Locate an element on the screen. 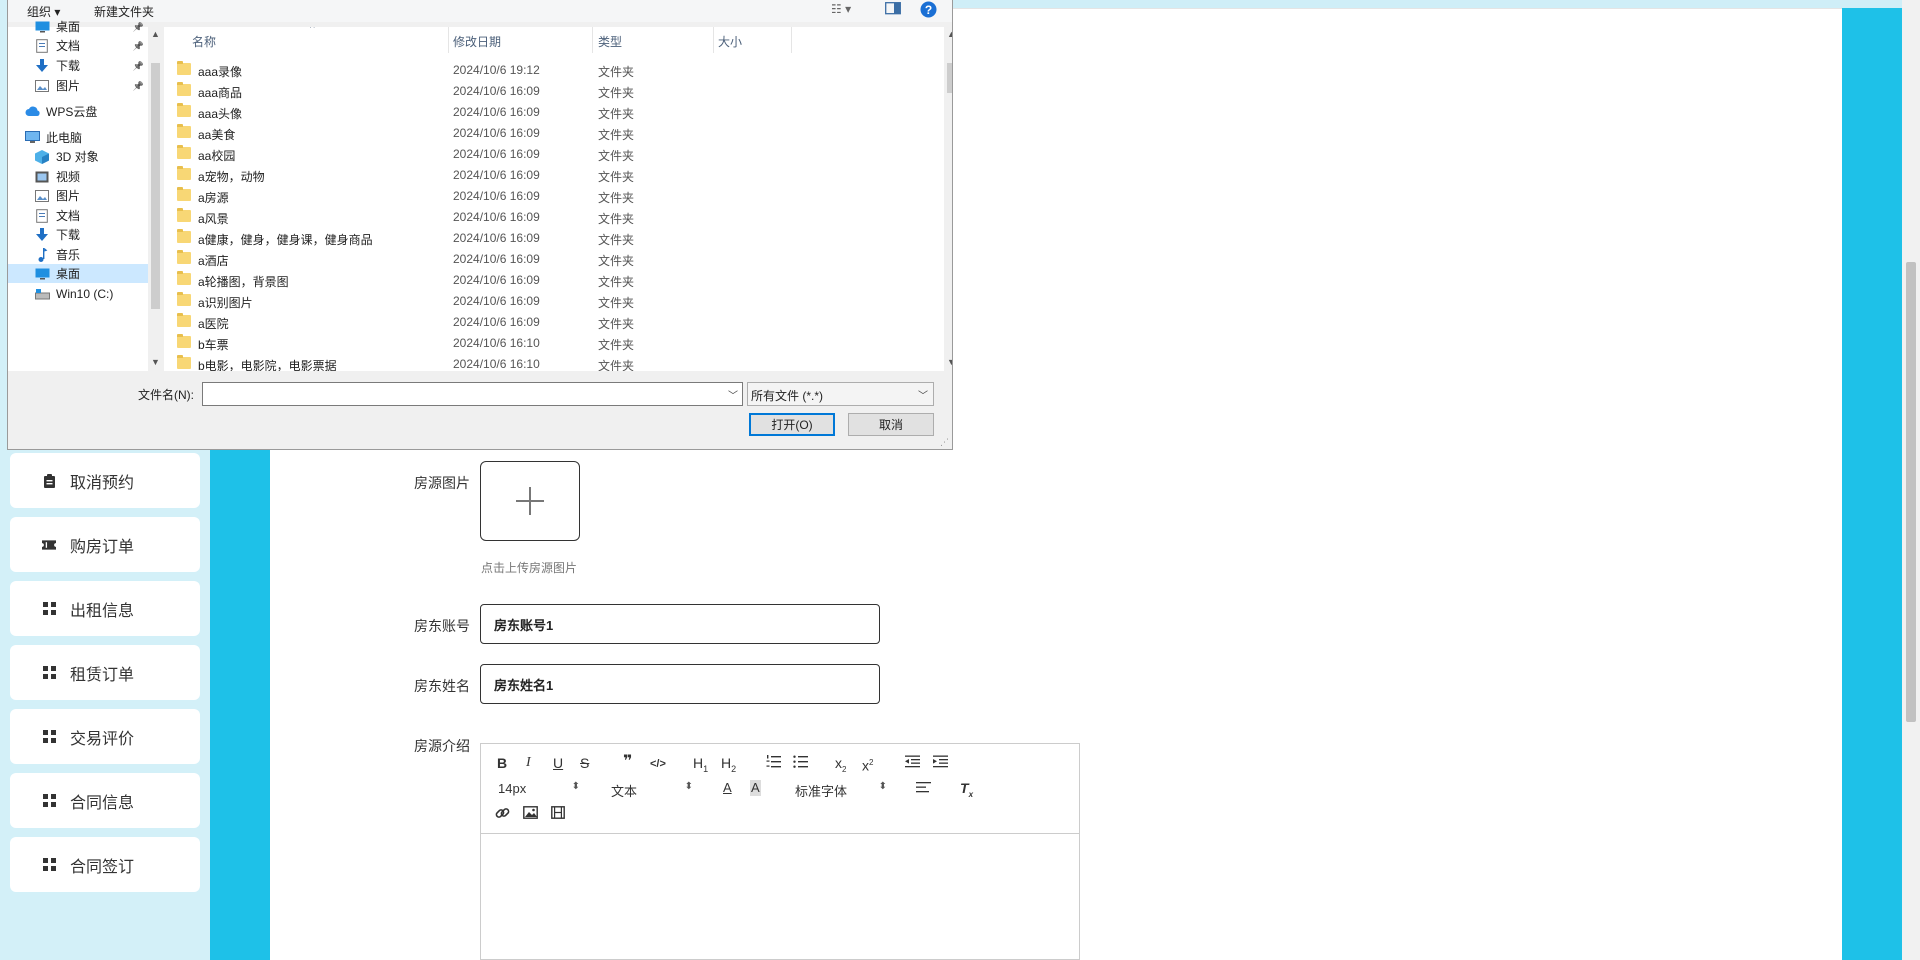 This screenshot has height=960, width=1920. open-button: 打开(O) is located at coordinates (792, 424).